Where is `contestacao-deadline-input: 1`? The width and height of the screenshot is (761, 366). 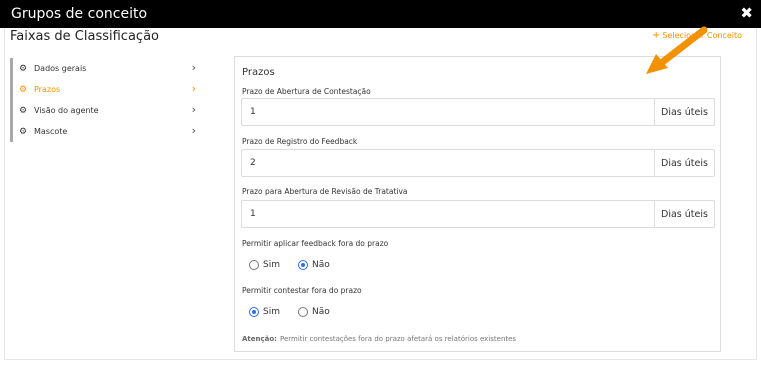
contestacao-deadline-input: 1 is located at coordinates (448, 112).